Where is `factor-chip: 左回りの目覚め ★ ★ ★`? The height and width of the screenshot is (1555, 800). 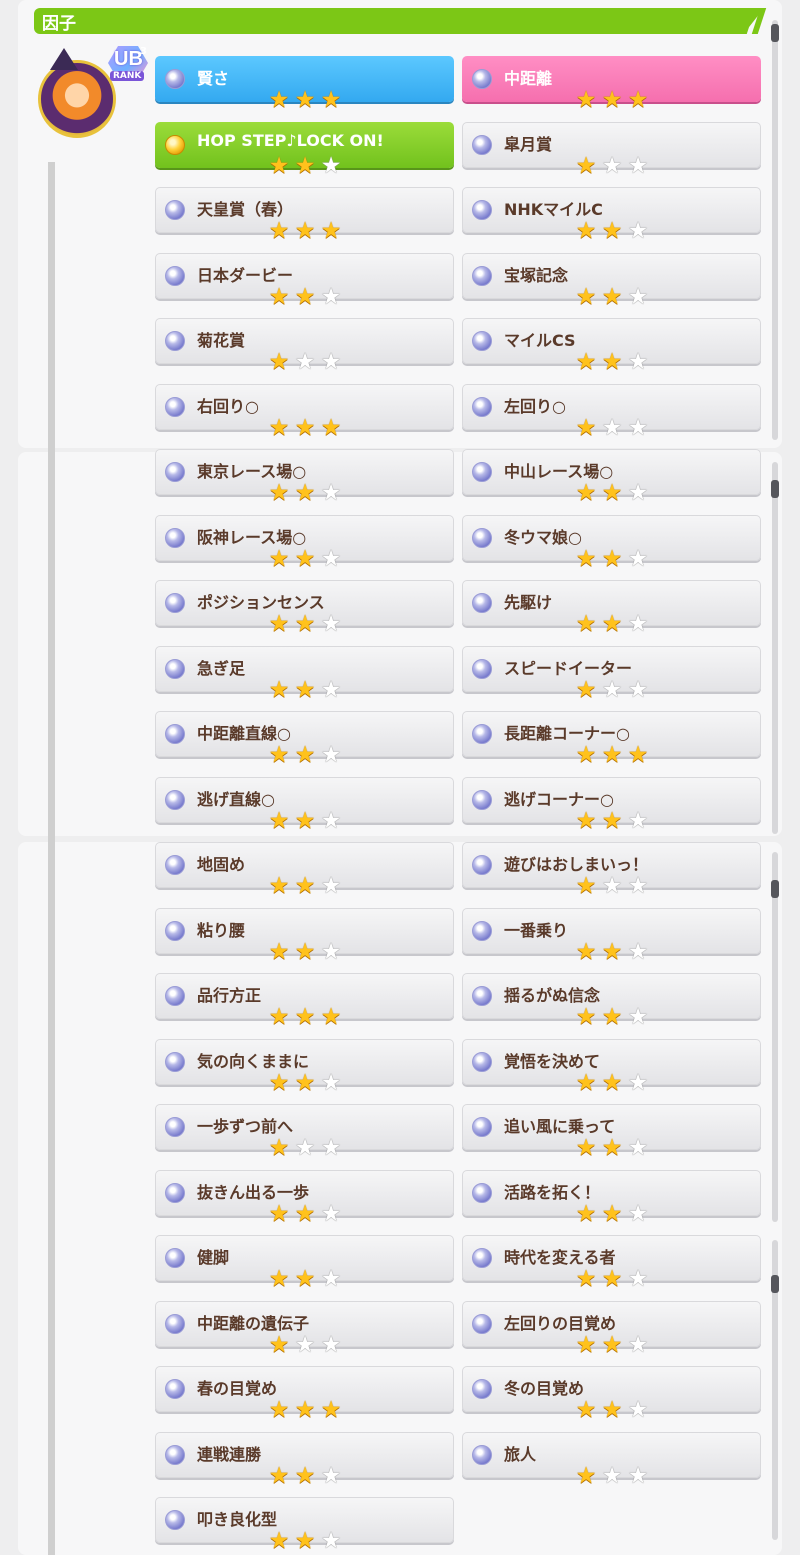
factor-chip: 左回りの目覚め ★ ★ ★ is located at coordinates (611, 1329).